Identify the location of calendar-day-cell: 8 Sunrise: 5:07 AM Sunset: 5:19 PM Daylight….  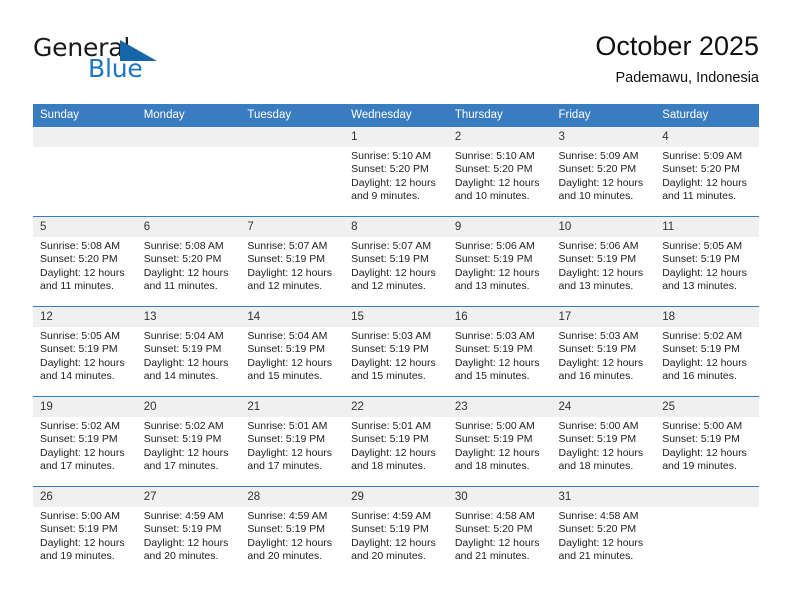
(396, 261).